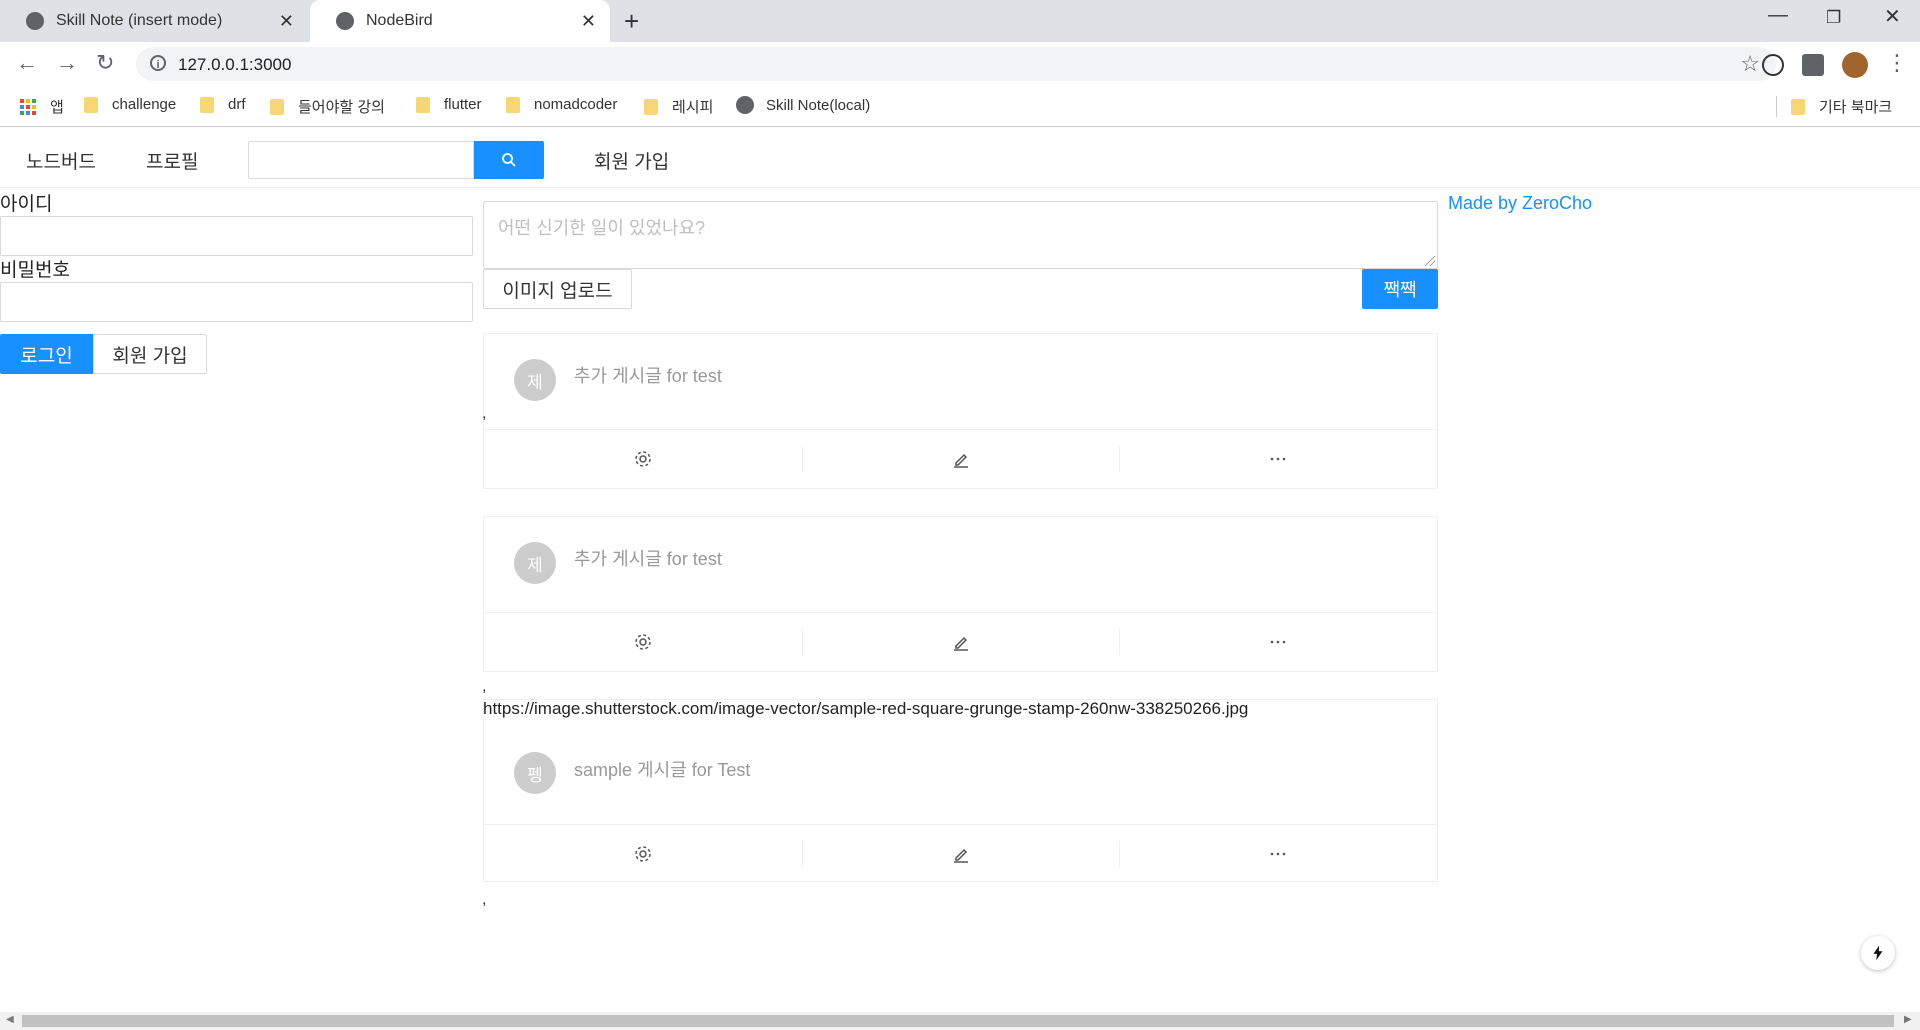 The image size is (1920, 1030). Describe the element at coordinates (42, 106) in the screenshot. I see `bookmark-apps: 앱` at that location.